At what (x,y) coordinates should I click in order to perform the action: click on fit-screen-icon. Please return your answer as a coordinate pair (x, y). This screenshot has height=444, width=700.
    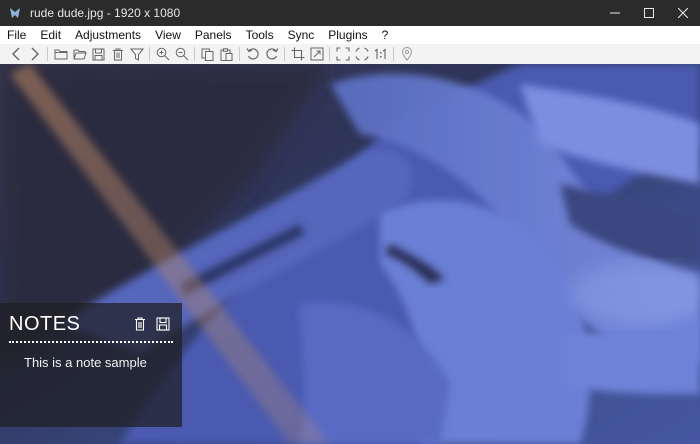
    Looking at the image, I should click on (342, 54).